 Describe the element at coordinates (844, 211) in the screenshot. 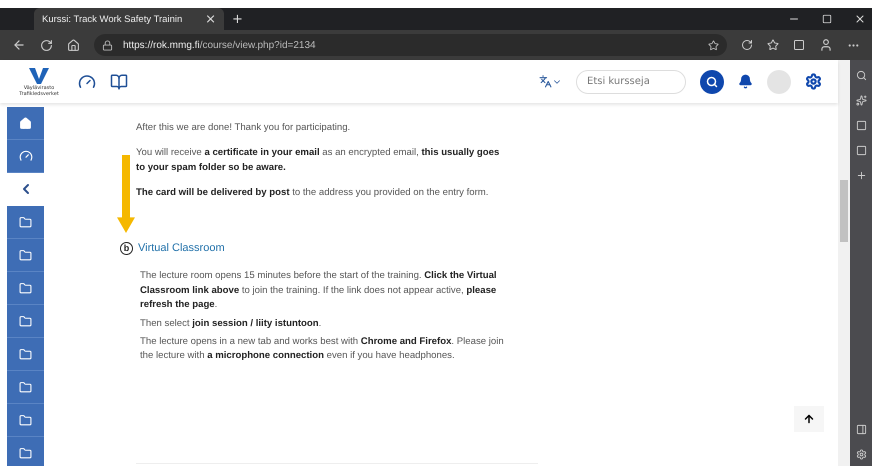

I see `scrollbar-thumb` at that location.